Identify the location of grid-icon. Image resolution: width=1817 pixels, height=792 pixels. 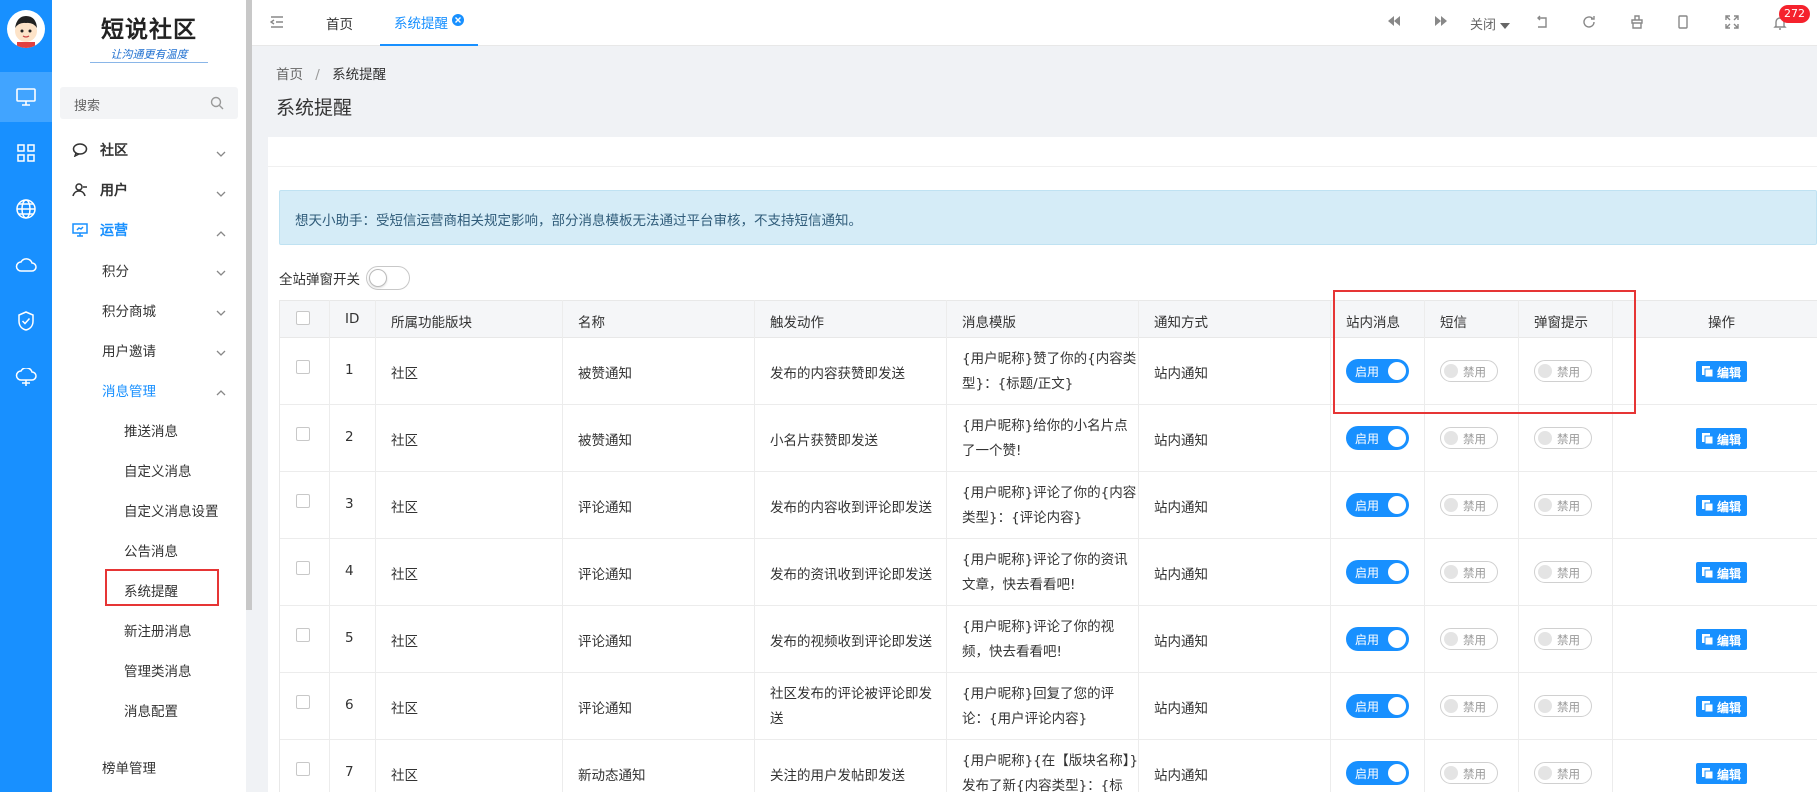
(26, 153).